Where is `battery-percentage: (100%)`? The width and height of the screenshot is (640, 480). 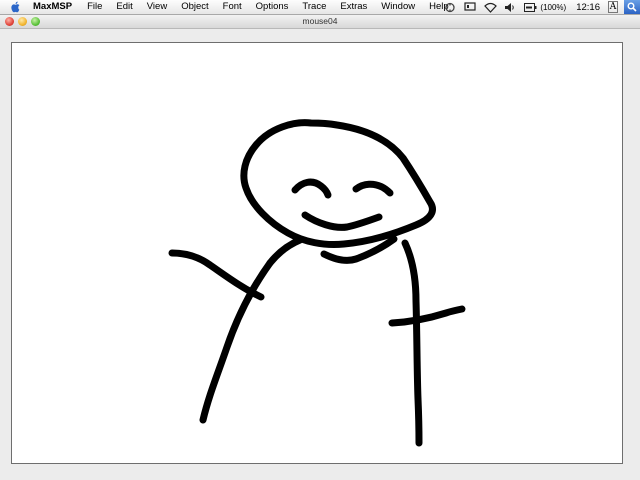
battery-percentage: (100%) is located at coordinates (553, 7).